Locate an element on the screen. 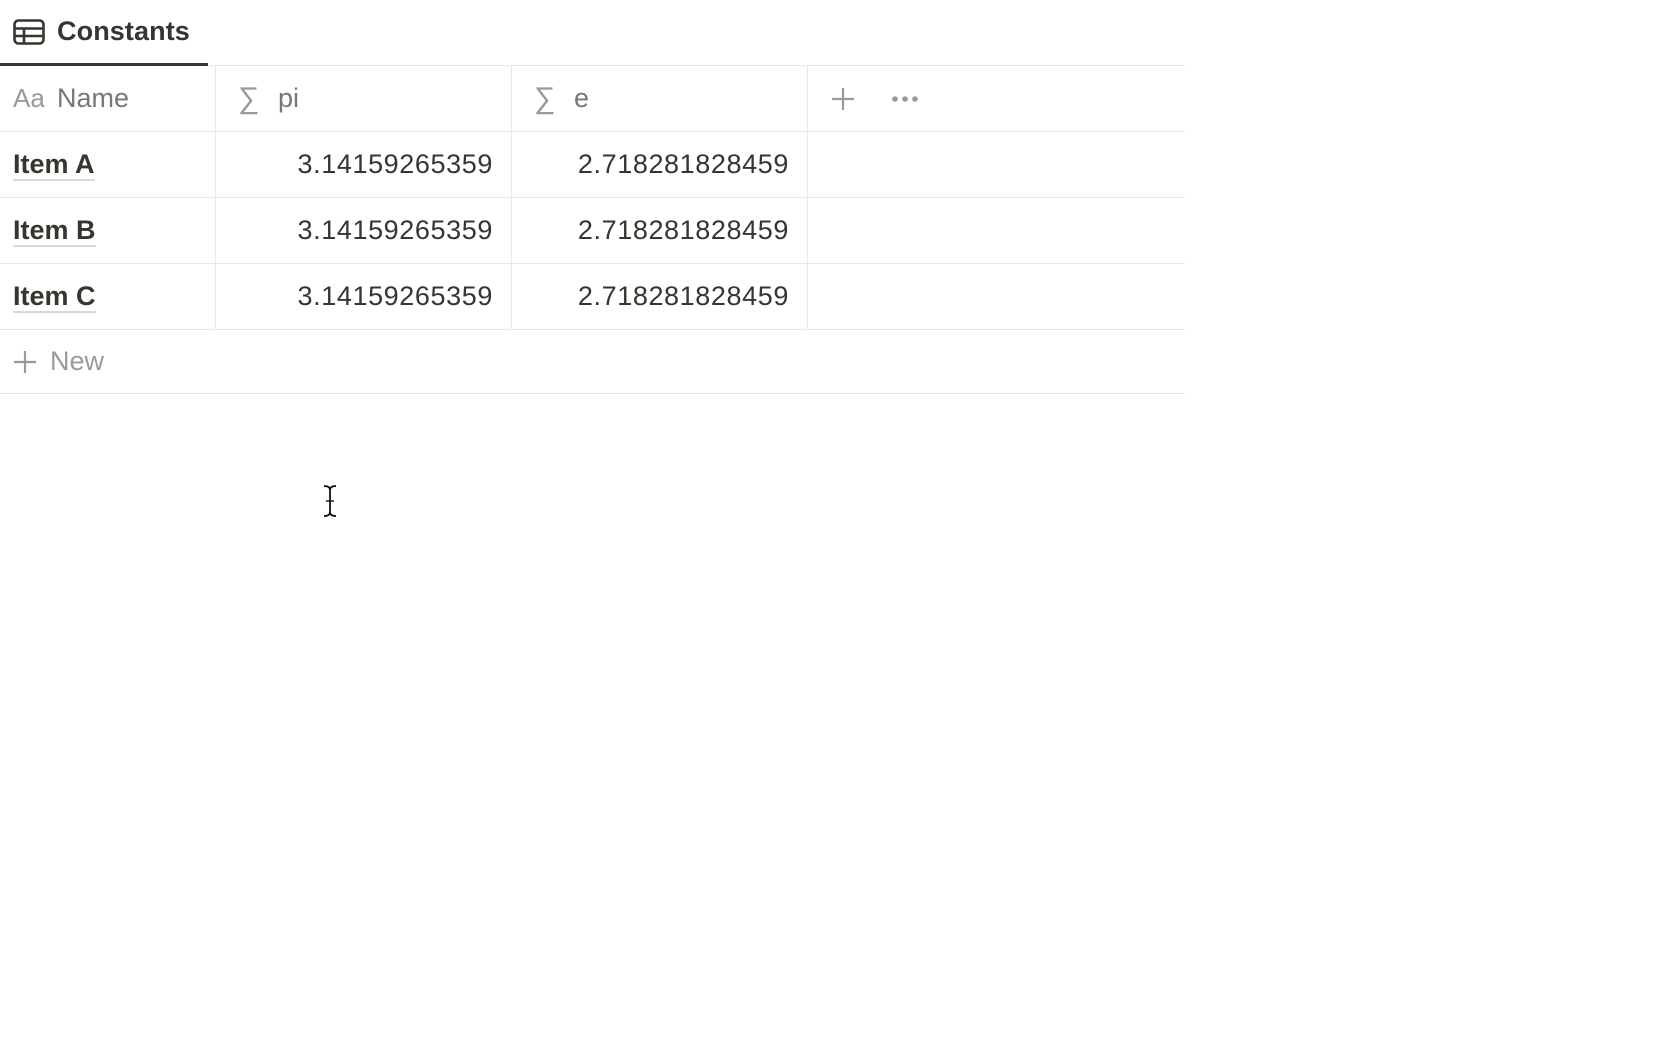 This screenshot has width=1666, height=1060. column-header-label: e is located at coordinates (582, 98).